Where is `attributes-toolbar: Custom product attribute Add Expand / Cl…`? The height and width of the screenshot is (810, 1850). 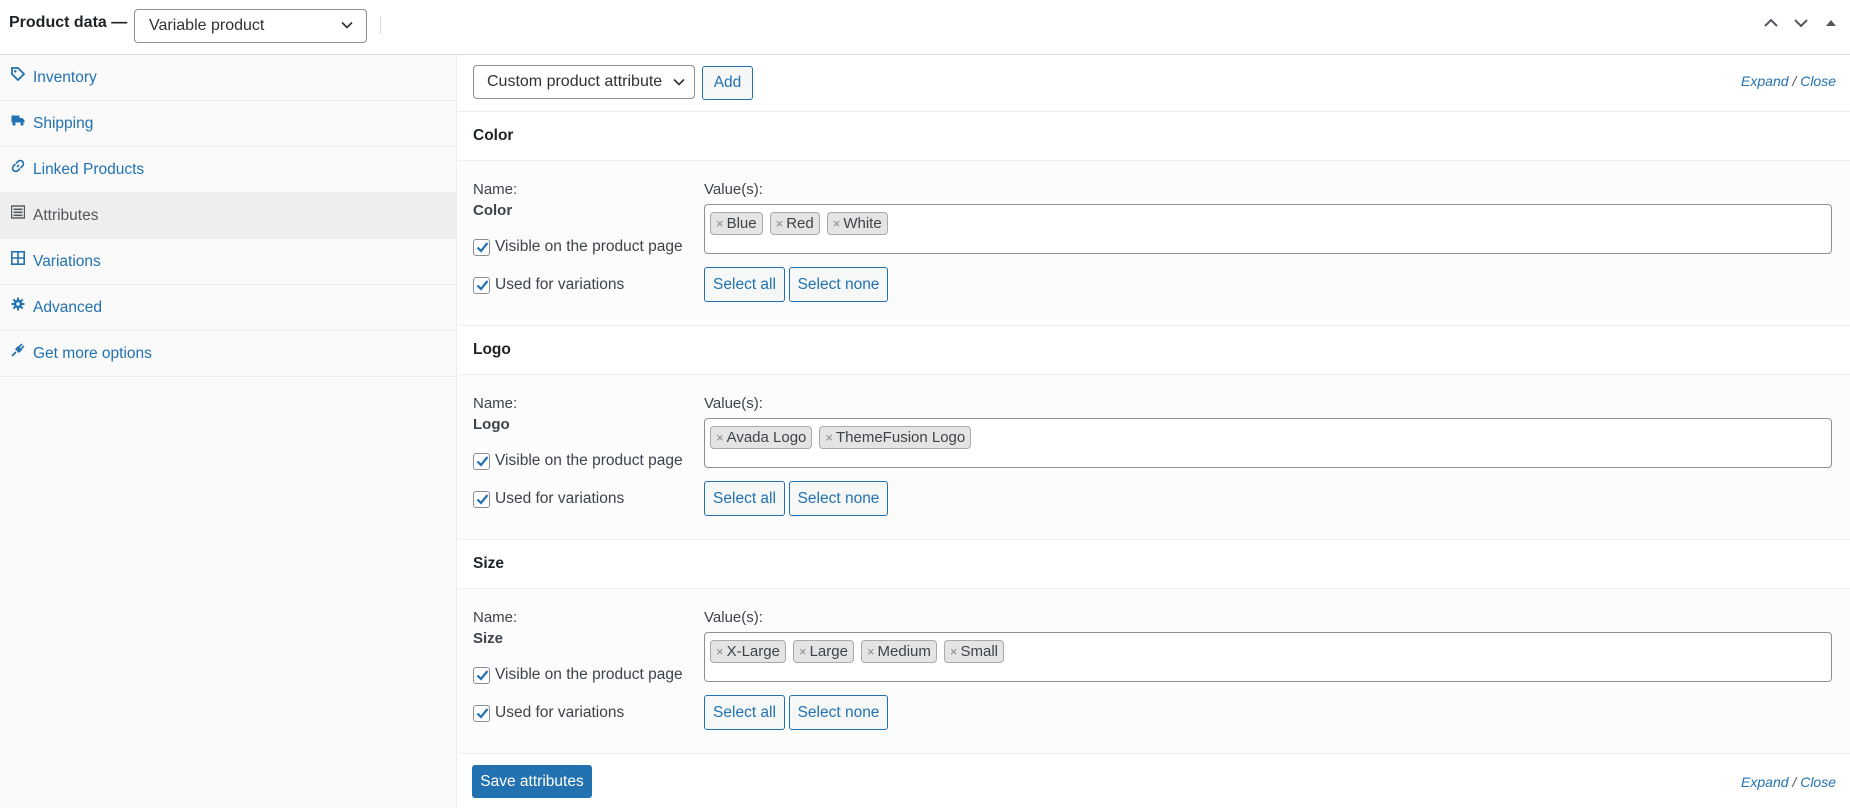
attributes-toolbar: Custom product attribute Add Expand / Cl… is located at coordinates (1154, 83).